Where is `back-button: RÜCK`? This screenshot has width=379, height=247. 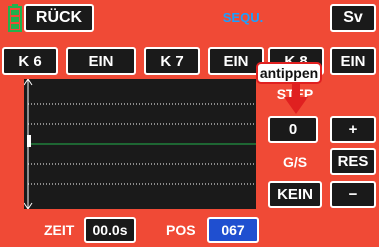 back-button: RÜCK is located at coordinates (59, 18).